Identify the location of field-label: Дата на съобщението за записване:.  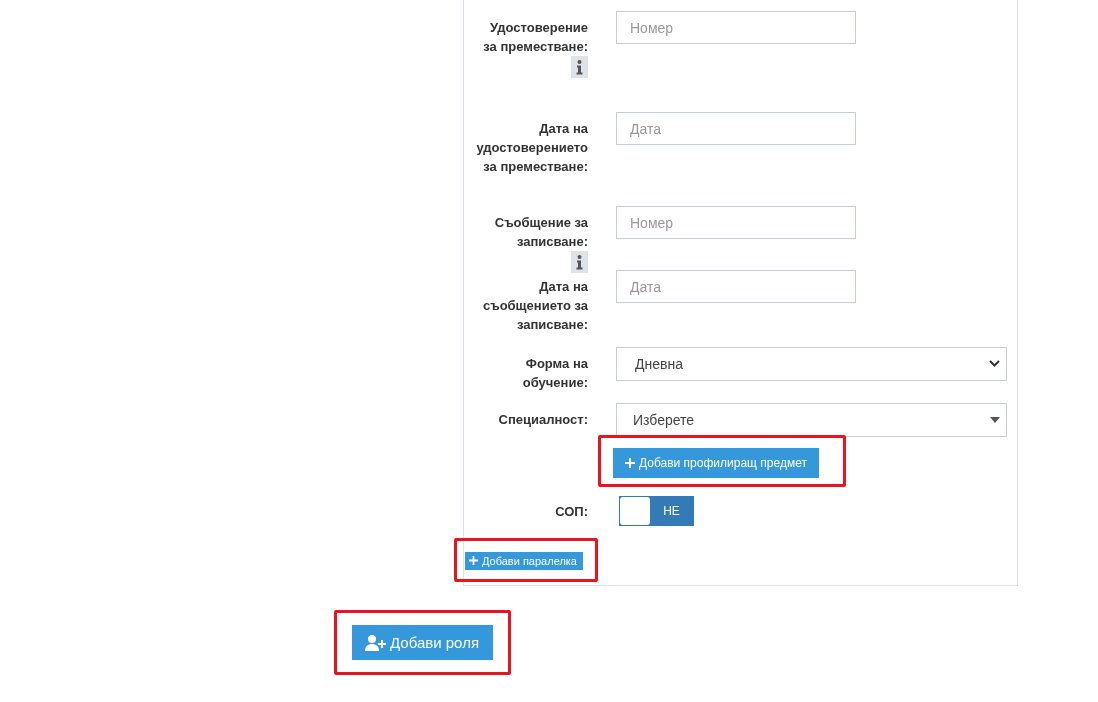
(535, 306).